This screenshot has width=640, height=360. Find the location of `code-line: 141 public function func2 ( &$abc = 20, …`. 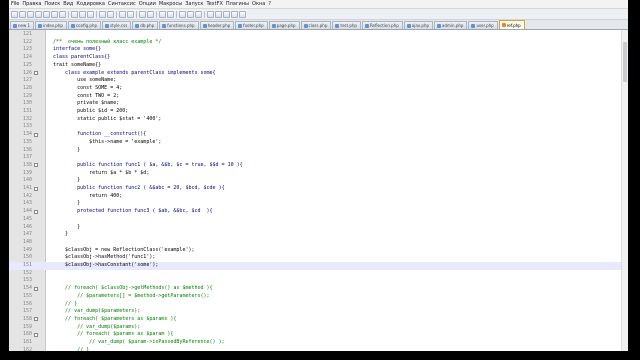

code-line: 141 public function func2 ( &$abc = 20, … is located at coordinates (318, 189).